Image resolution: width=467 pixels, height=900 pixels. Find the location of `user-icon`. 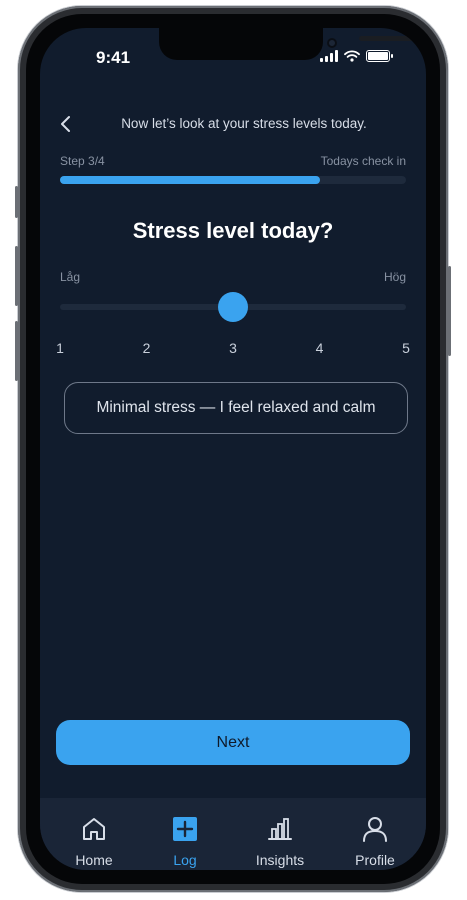

user-icon is located at coordinates (375, 829).